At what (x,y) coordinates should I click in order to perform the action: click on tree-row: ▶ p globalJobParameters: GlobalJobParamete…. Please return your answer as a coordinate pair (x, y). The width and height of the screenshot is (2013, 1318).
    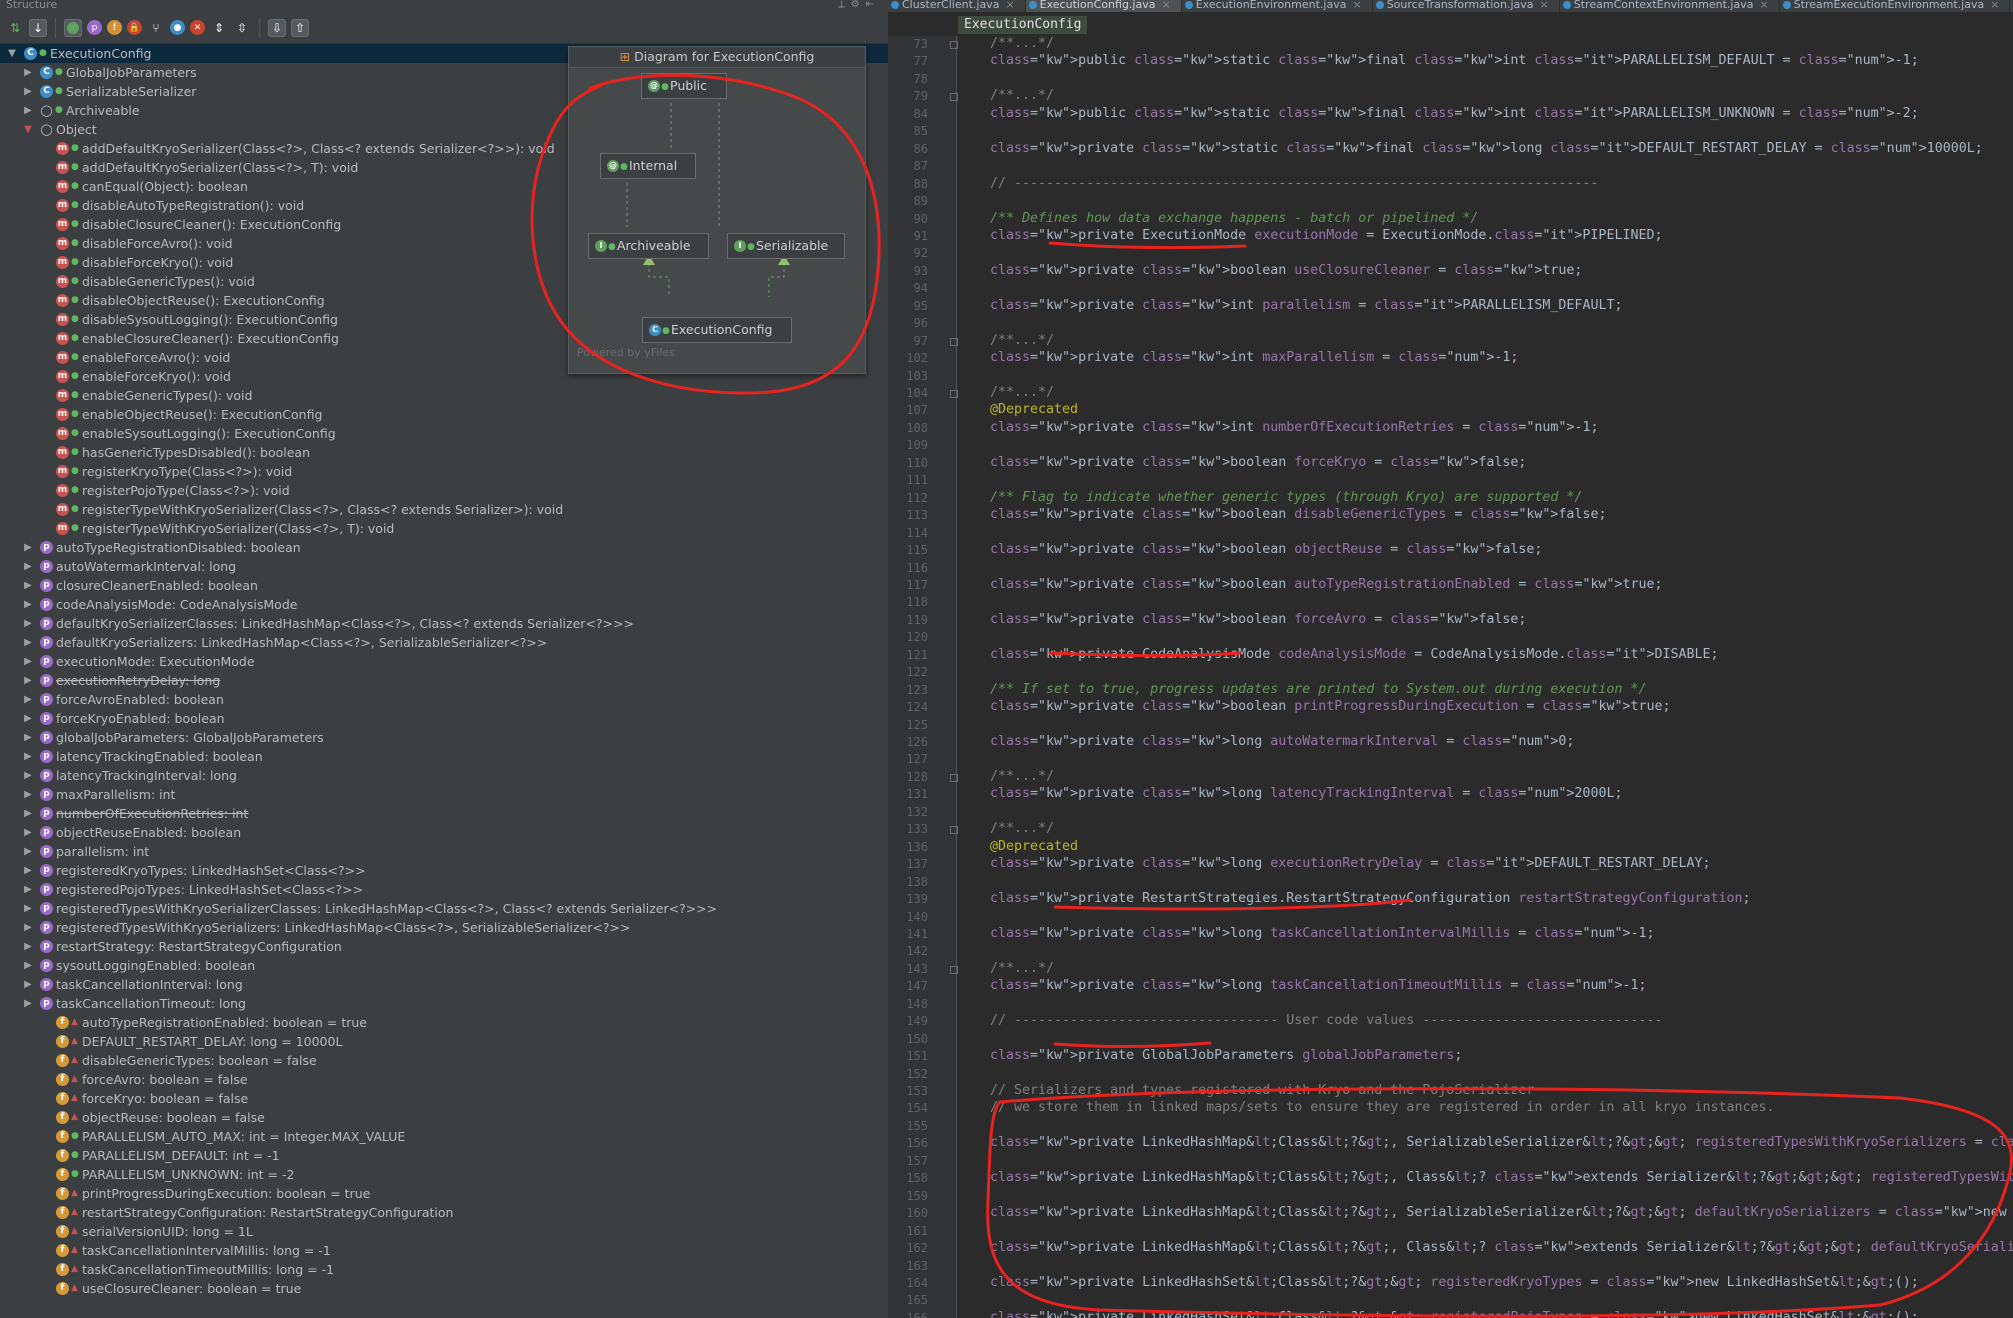
    Looking at the image, I should click on (444, 737).